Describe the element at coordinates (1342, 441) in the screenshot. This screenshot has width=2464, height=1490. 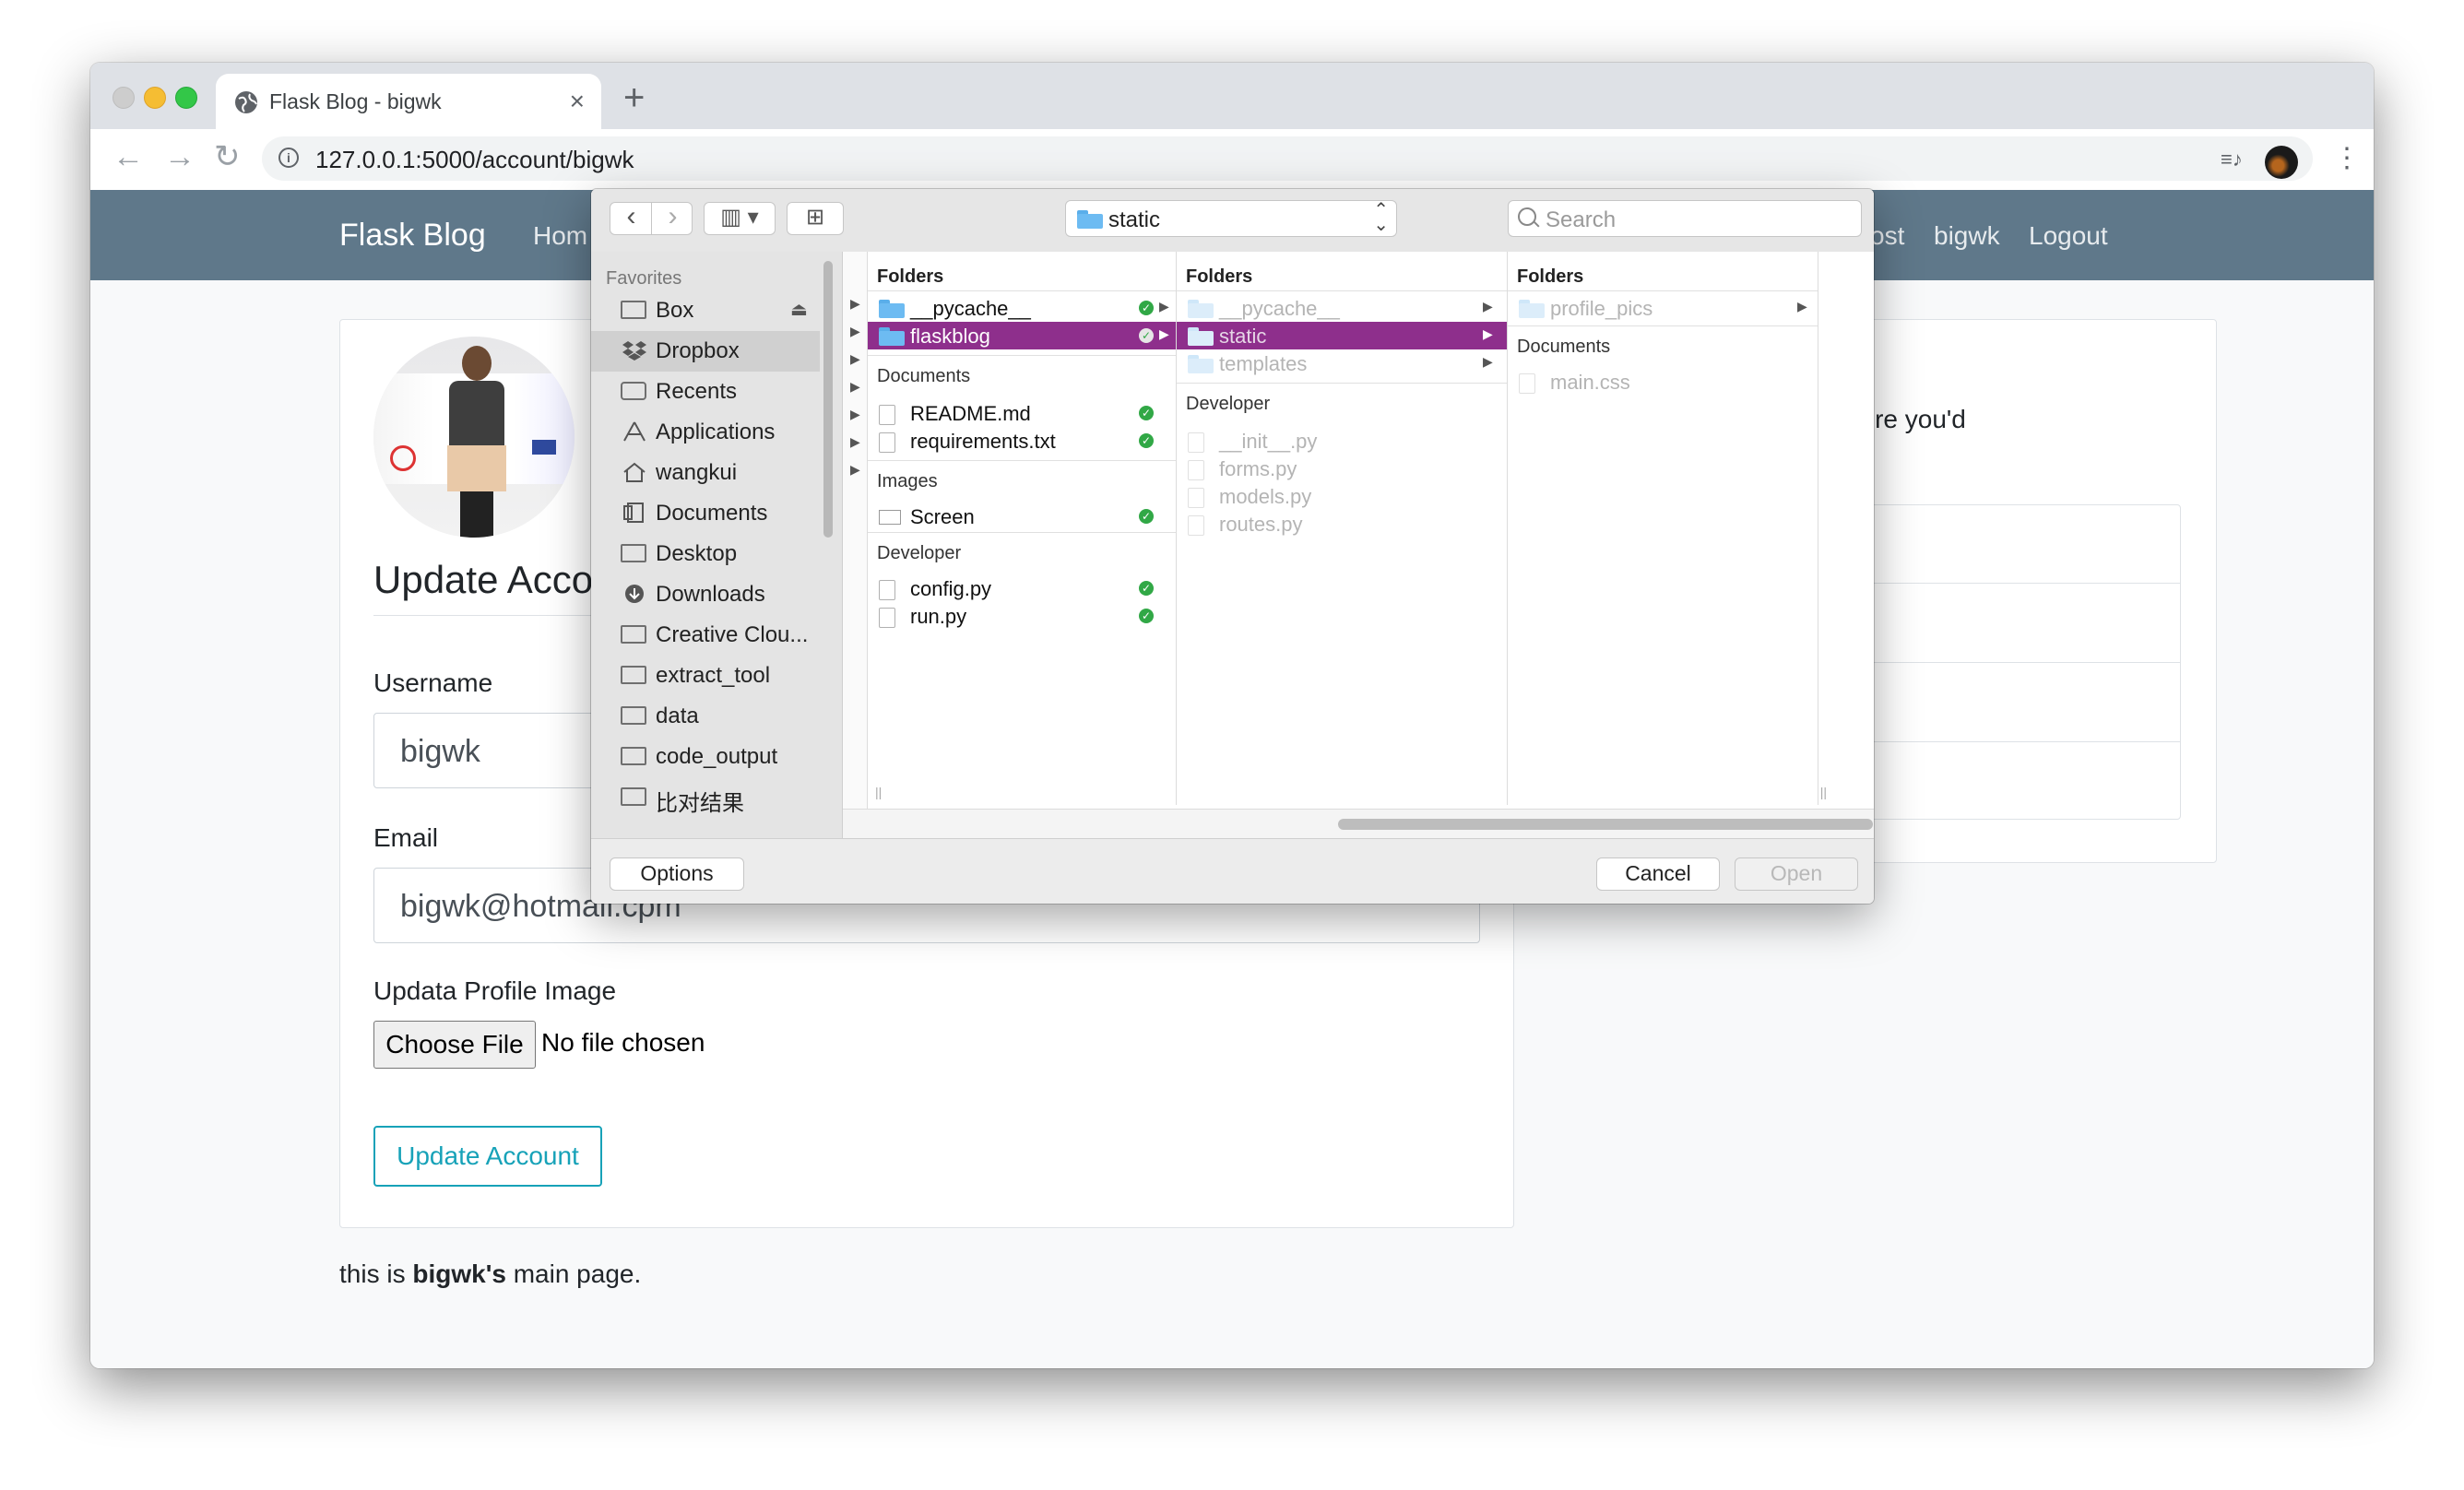
I see `list-item: __init__.py` at that location.